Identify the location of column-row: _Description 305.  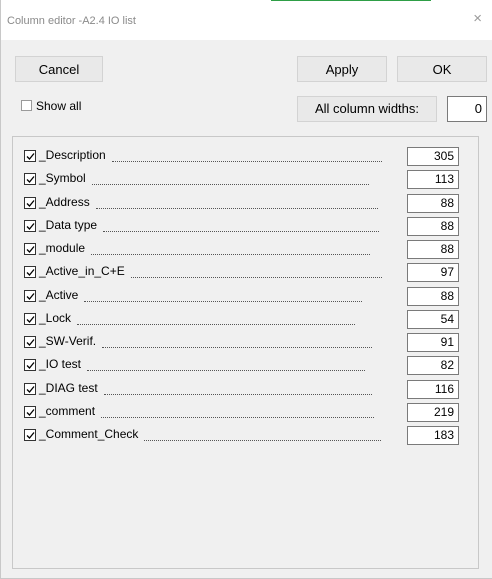
(244, 157).